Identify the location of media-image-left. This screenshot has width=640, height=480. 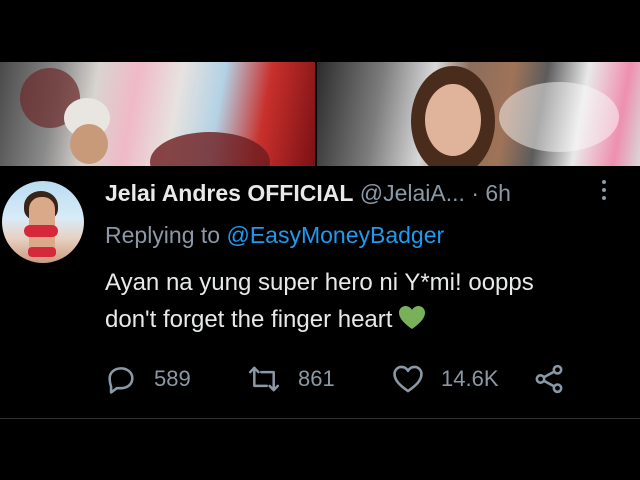
(158, 114).